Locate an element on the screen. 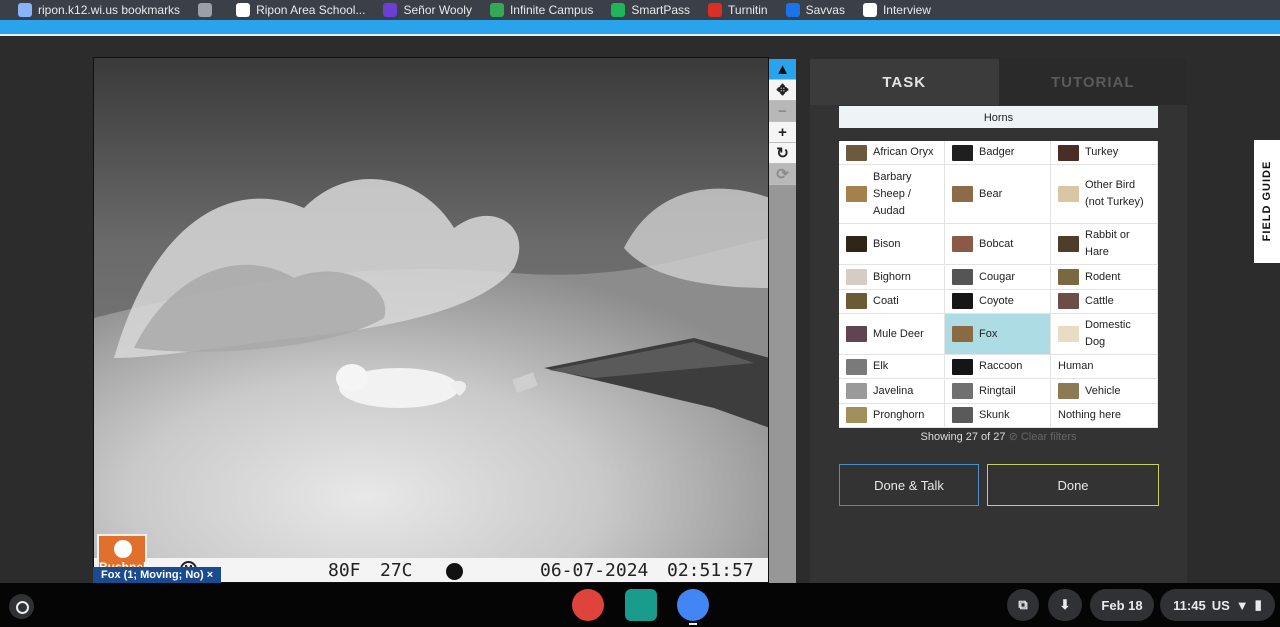 This screenshot has height=627, width=1280. zoom-in-icon: + is located at coordinates (782, 132).